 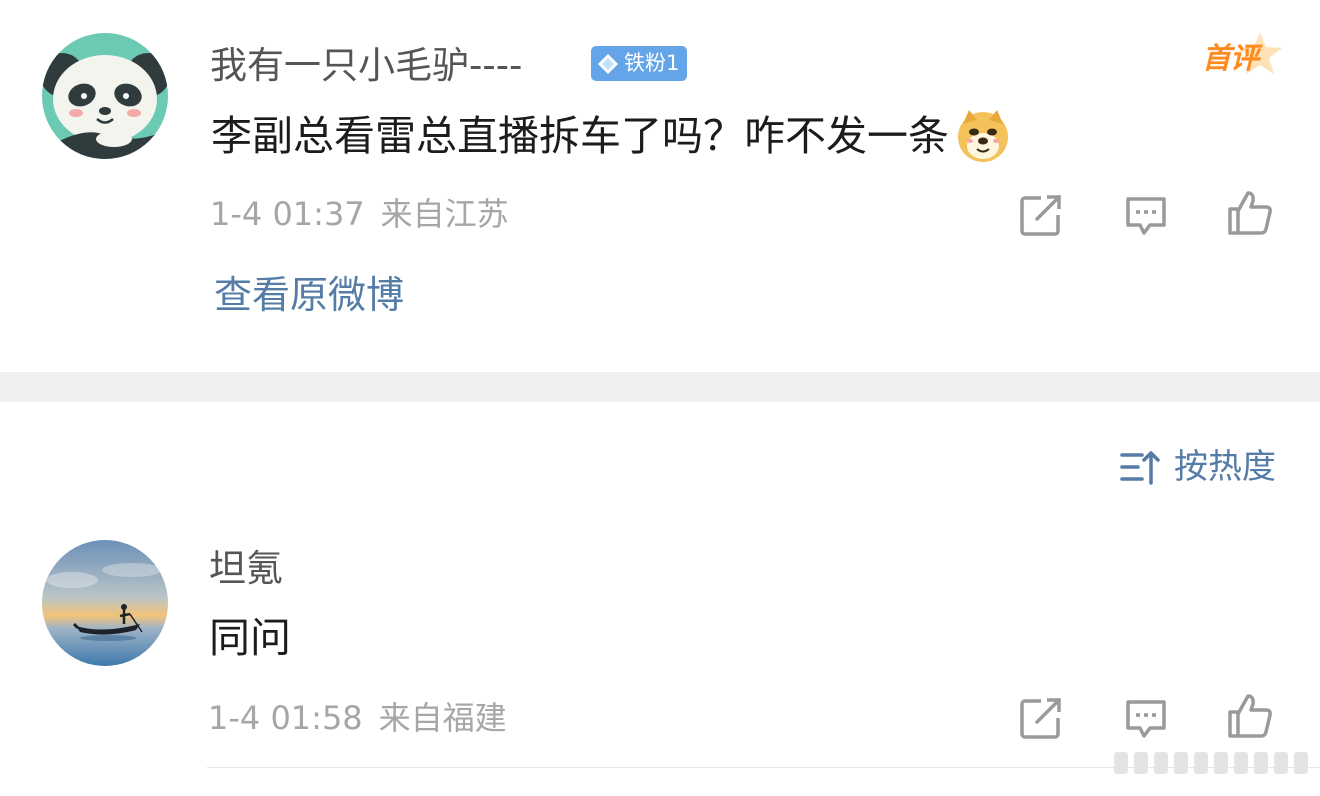 I want to click on fan-level-label: 铁粉1, so click(x=652, y=63).